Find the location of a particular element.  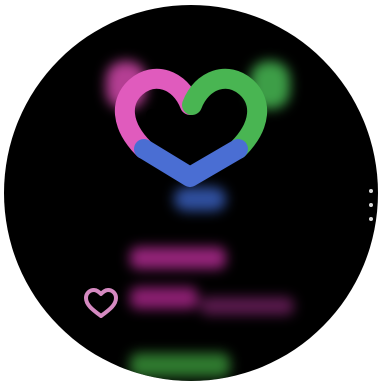

more-options-icon is located at coordinates (371, 205).